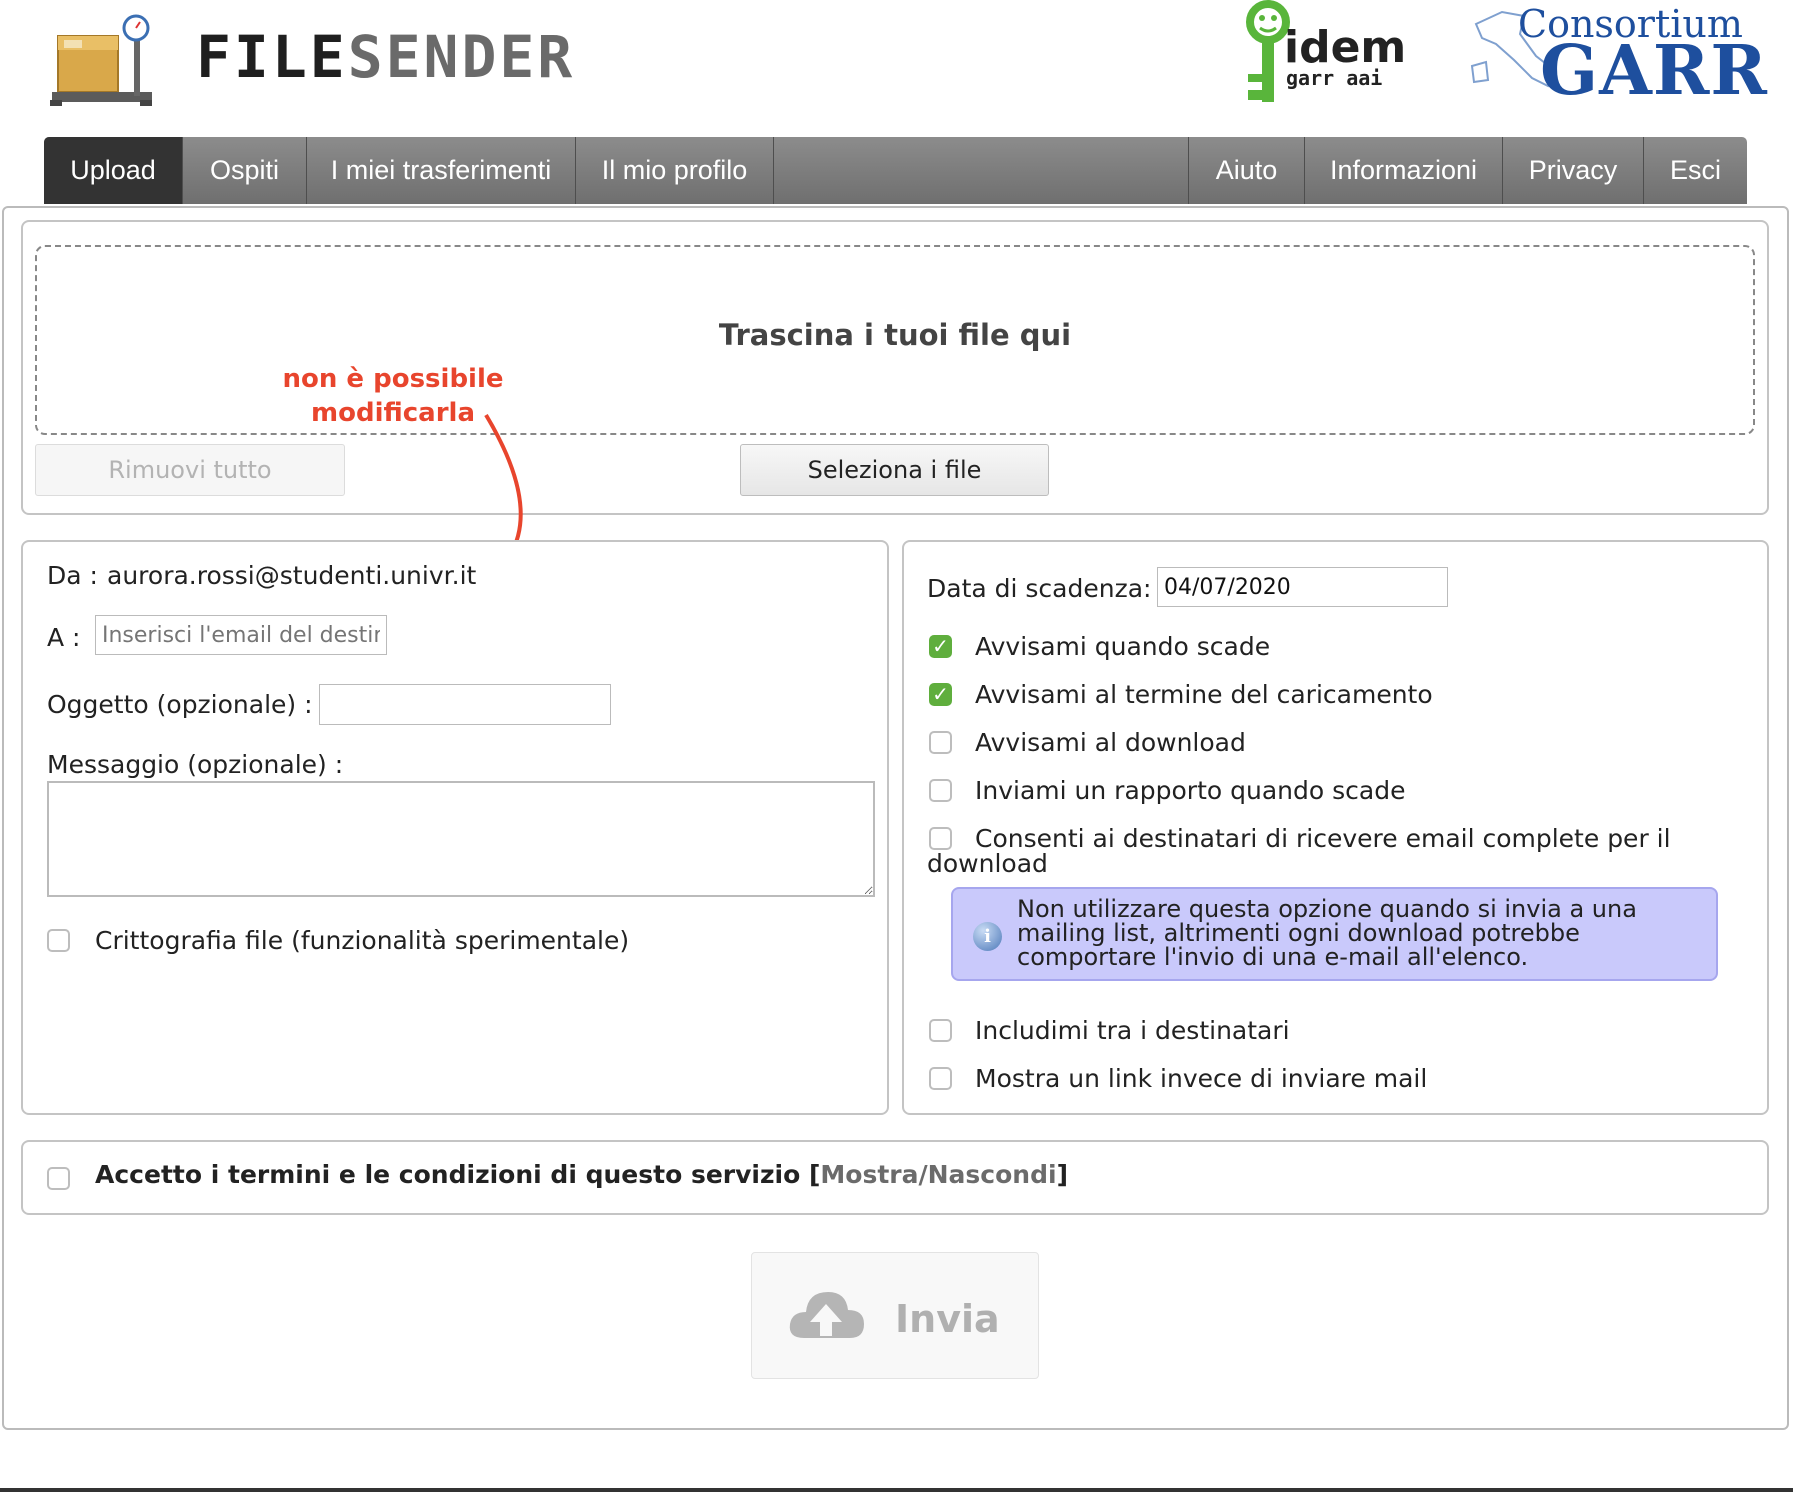 The height and width of the screenshot is (1492, 1793). Describe the element at coordinates (940, 790) in the screenshot. I see `report-expiry-checkbox` at that location.